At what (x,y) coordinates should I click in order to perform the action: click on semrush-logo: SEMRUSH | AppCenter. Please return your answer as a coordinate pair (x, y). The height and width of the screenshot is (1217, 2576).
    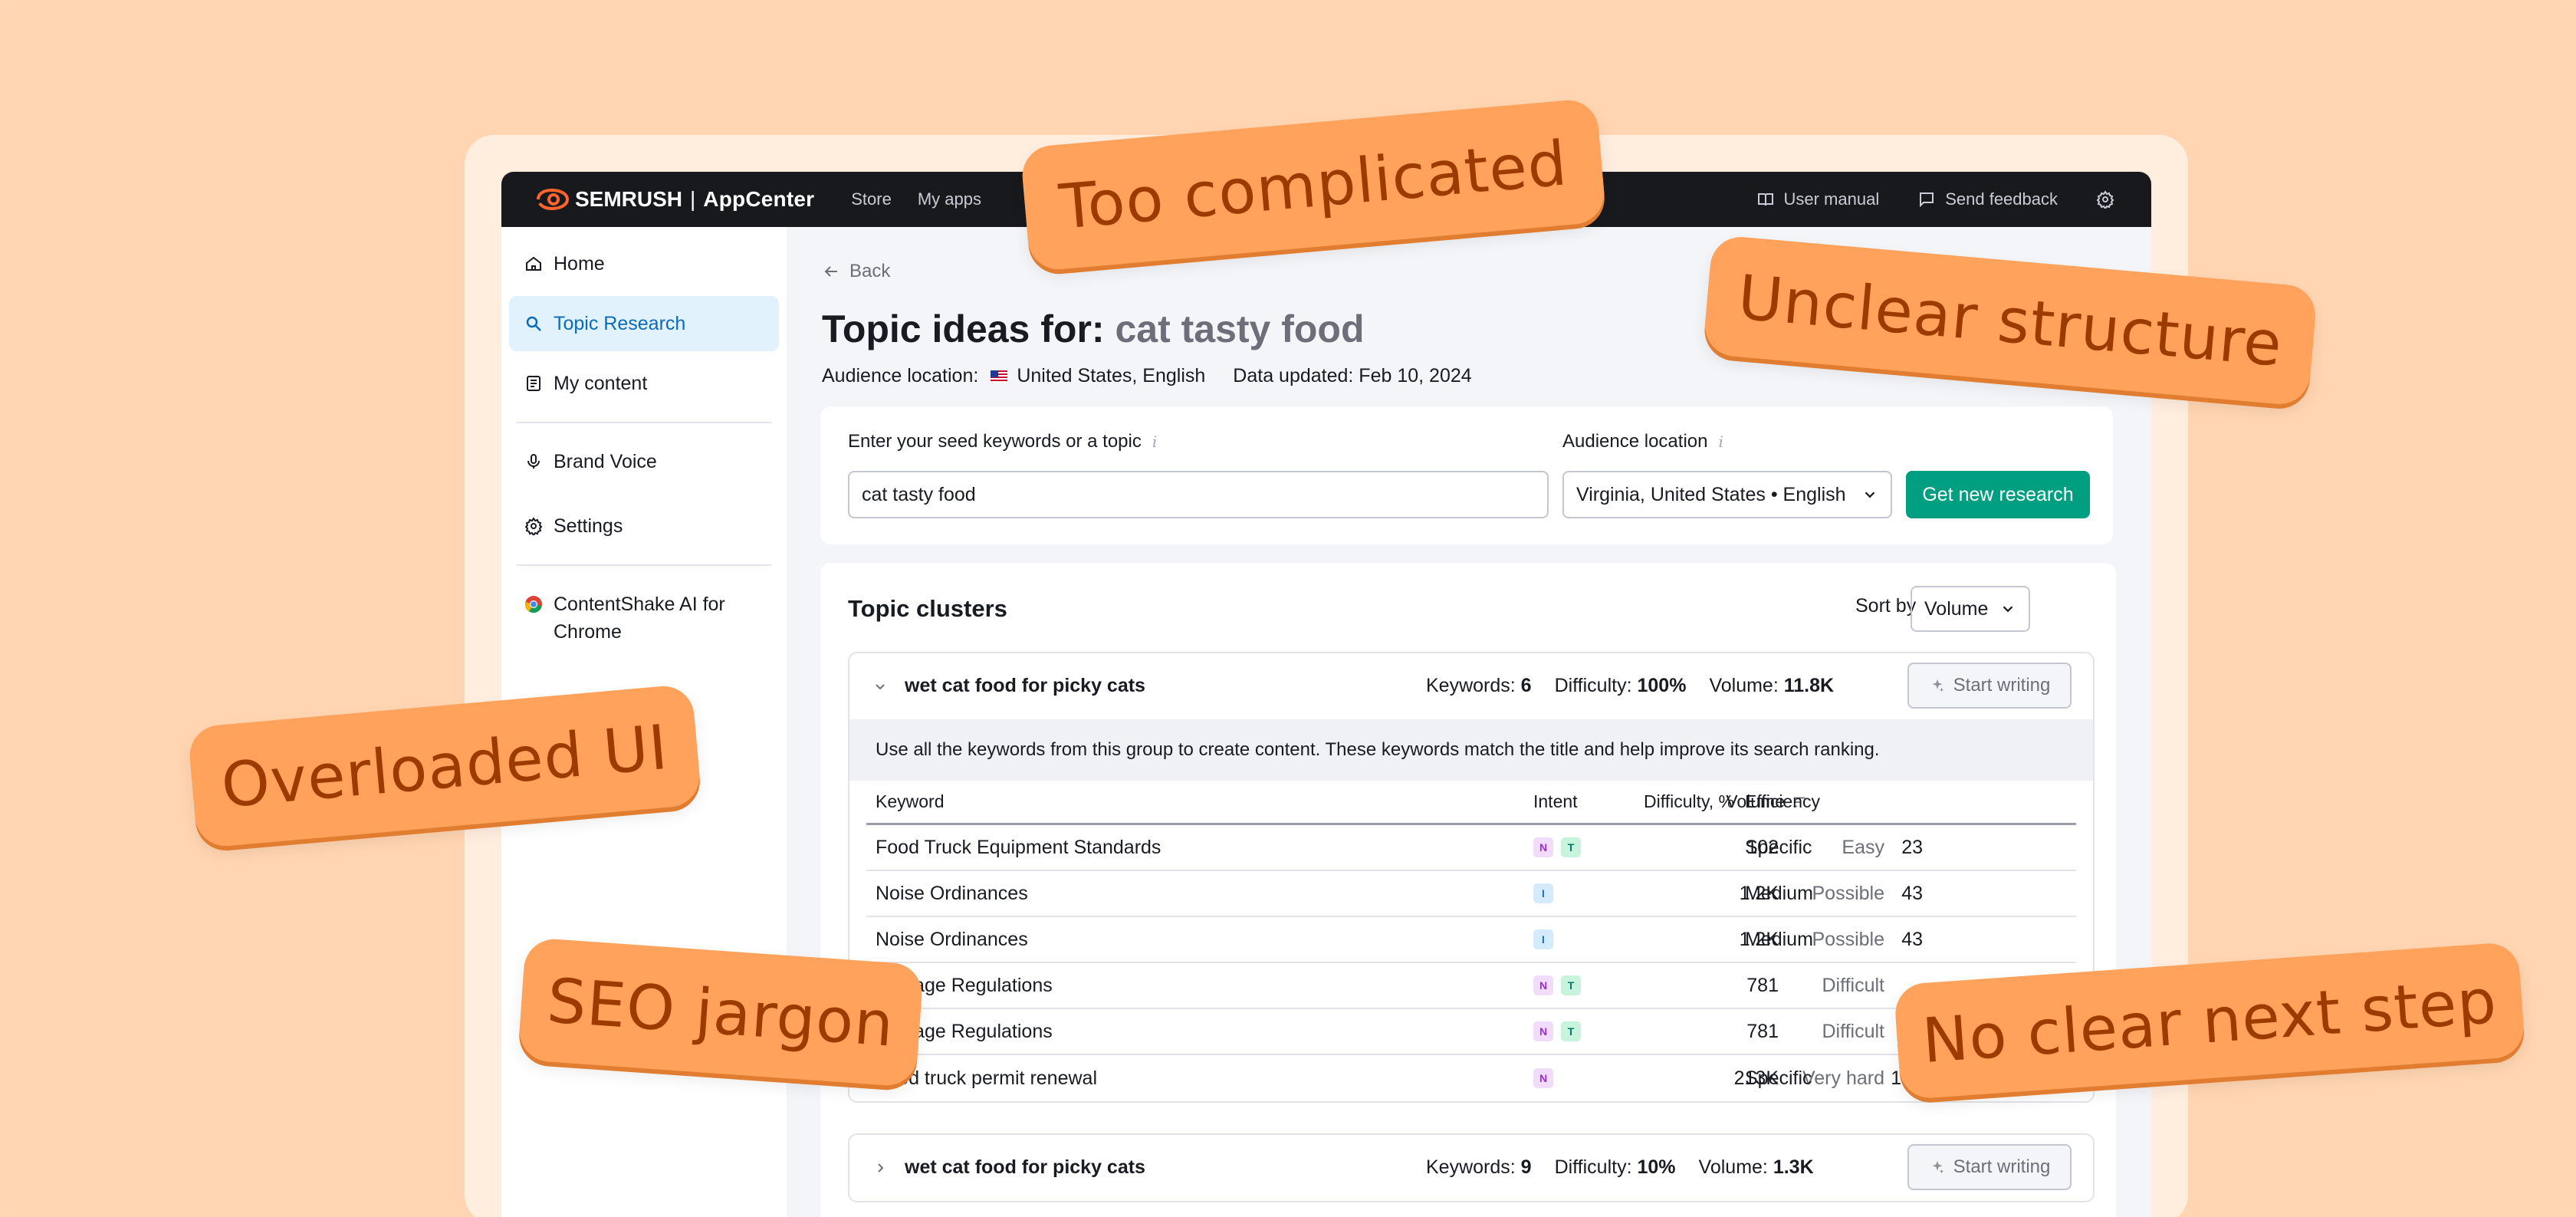
    Looking at the image, I should click on (675, 199).